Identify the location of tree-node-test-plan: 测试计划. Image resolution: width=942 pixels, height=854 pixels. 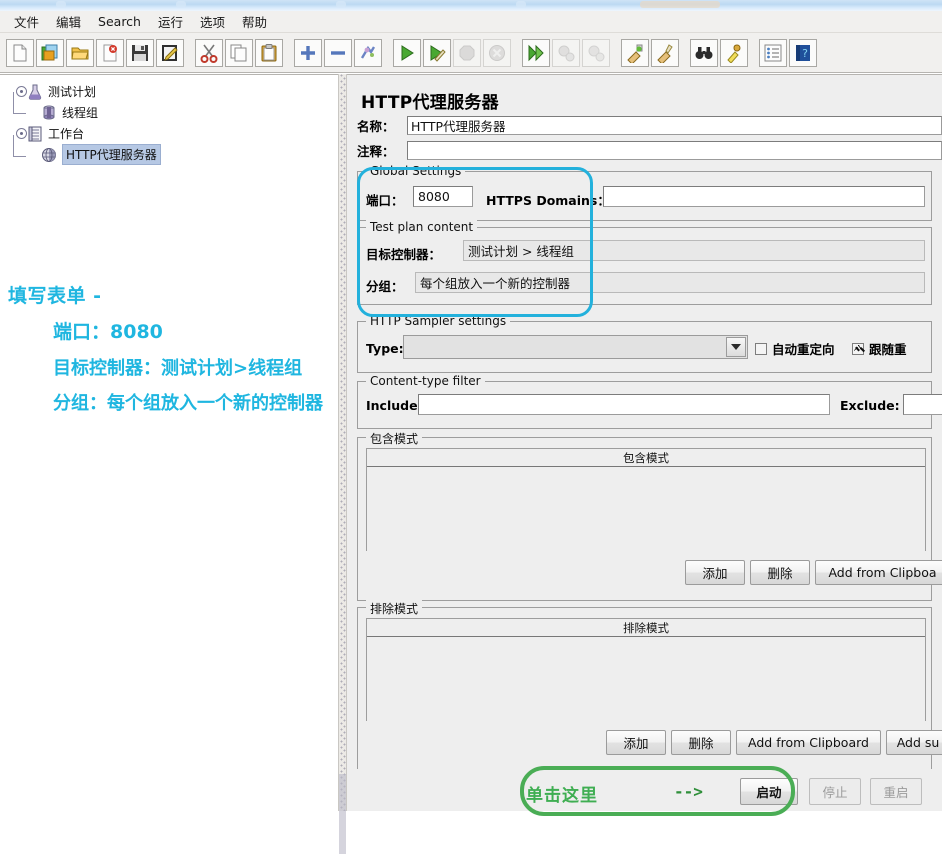
(173, 91).